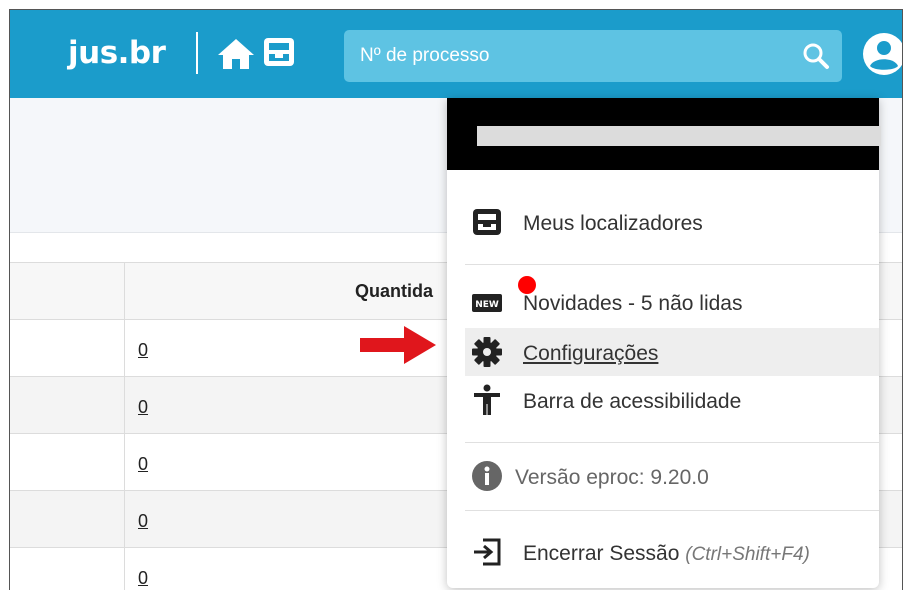 This screenshot has height=590, width=910. I want to click on menu-item-label: Barra de acessibilidade, so click(632, 401).